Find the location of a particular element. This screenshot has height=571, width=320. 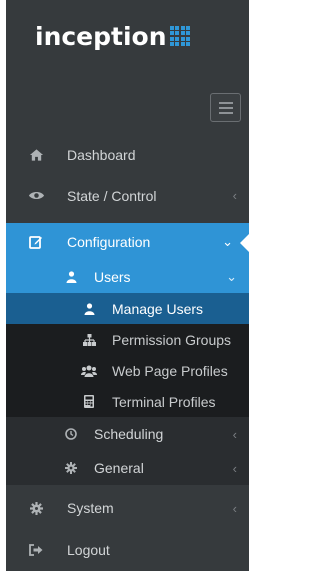

calculator-icon is located at coordinates (89, 402).